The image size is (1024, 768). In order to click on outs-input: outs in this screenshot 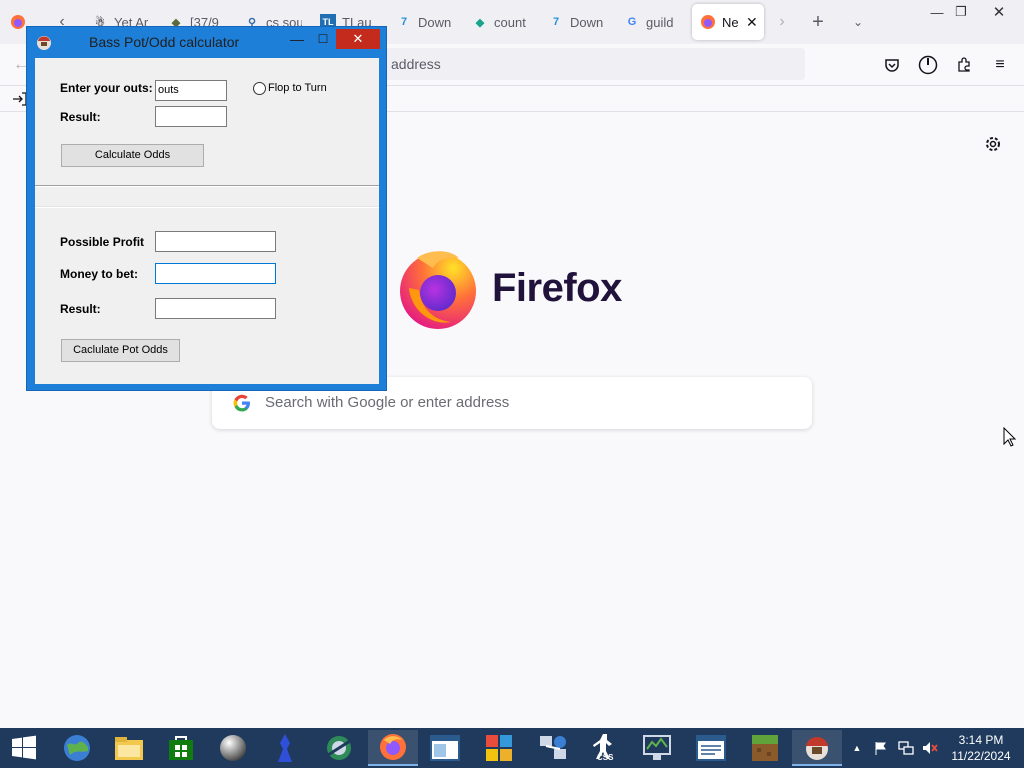, I will do `click(191, 90)`.